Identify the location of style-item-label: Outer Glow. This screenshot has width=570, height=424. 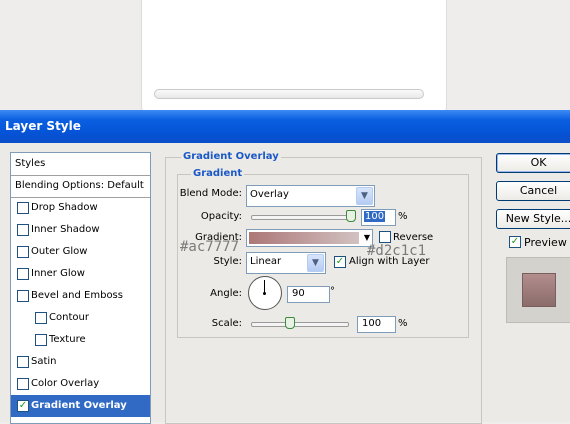
(59, 251).